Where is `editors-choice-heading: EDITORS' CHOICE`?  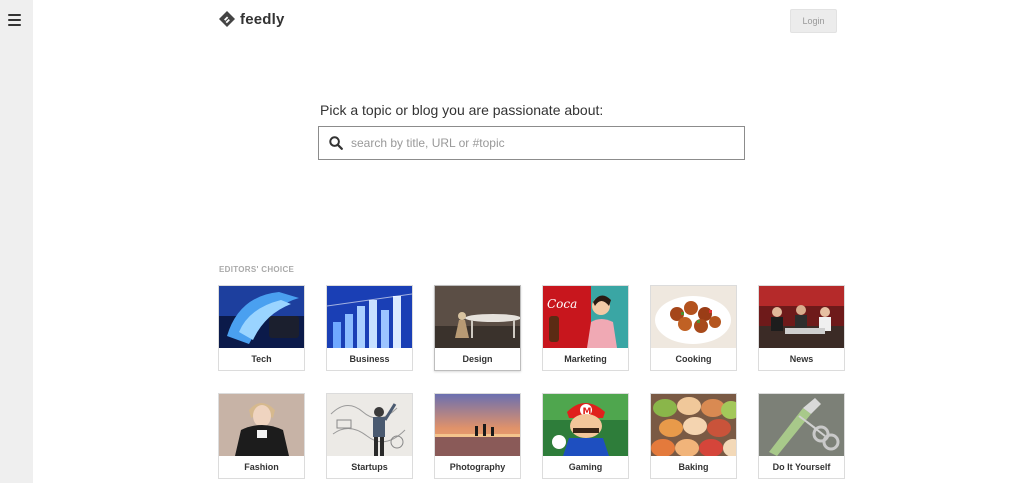
editors-choice-heading: EDITORS' CHOICE is located at coordinates (257, 269).